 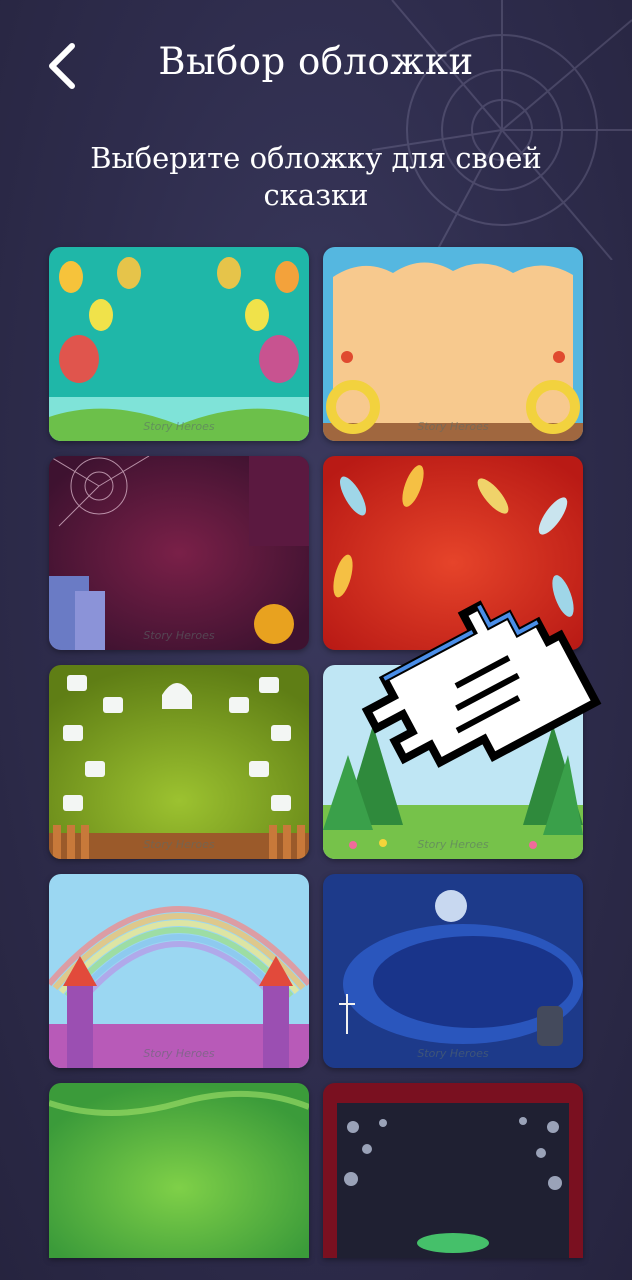 I want to click on cover-tile-green-magic, so click(x=179, y=1170).